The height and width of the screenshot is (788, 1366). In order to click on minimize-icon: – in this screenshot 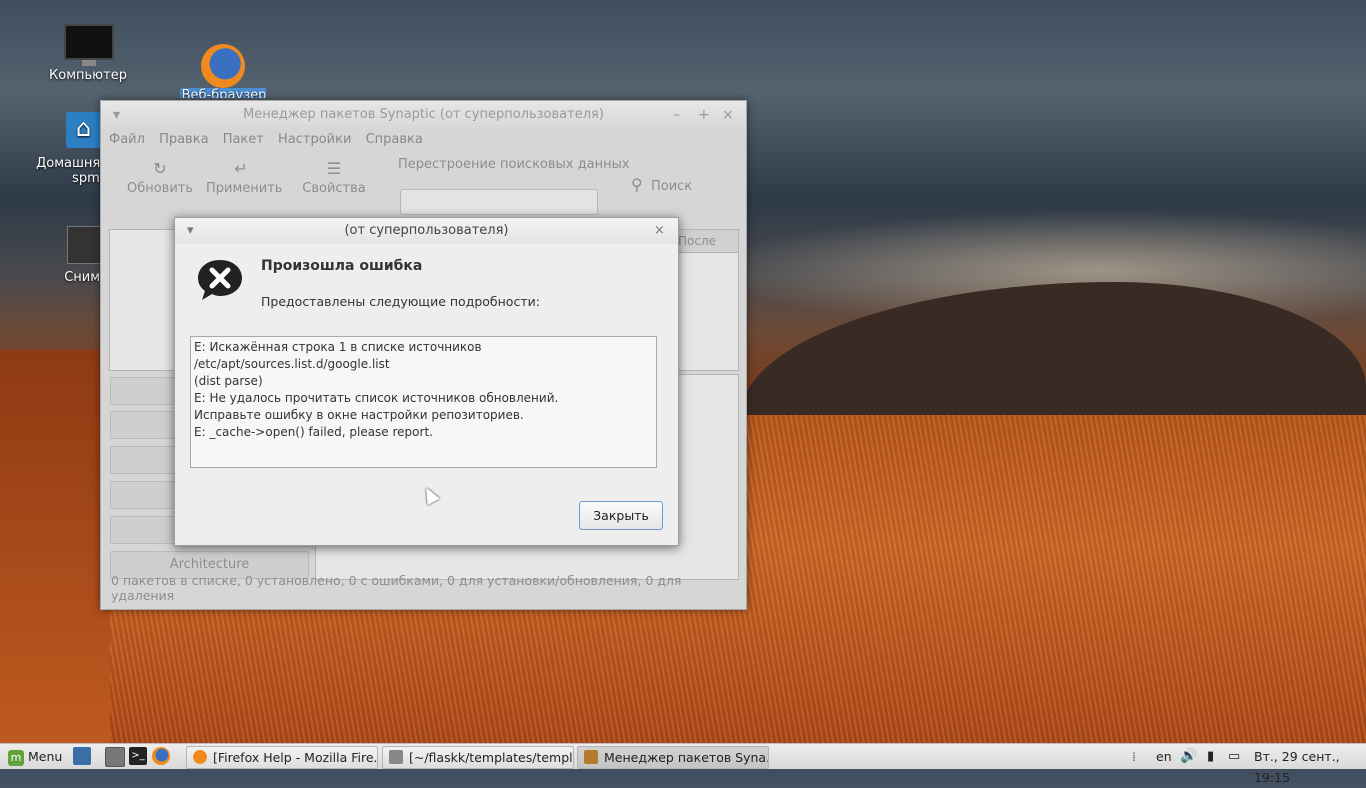, I will do `click(676, 115)`.